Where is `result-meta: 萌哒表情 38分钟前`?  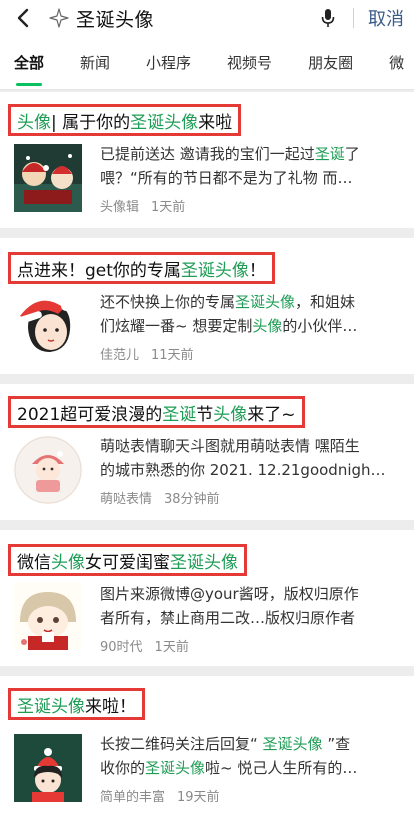
result-meta: 萌哒表情 38分钟前 is located at coordinates (160, 497).